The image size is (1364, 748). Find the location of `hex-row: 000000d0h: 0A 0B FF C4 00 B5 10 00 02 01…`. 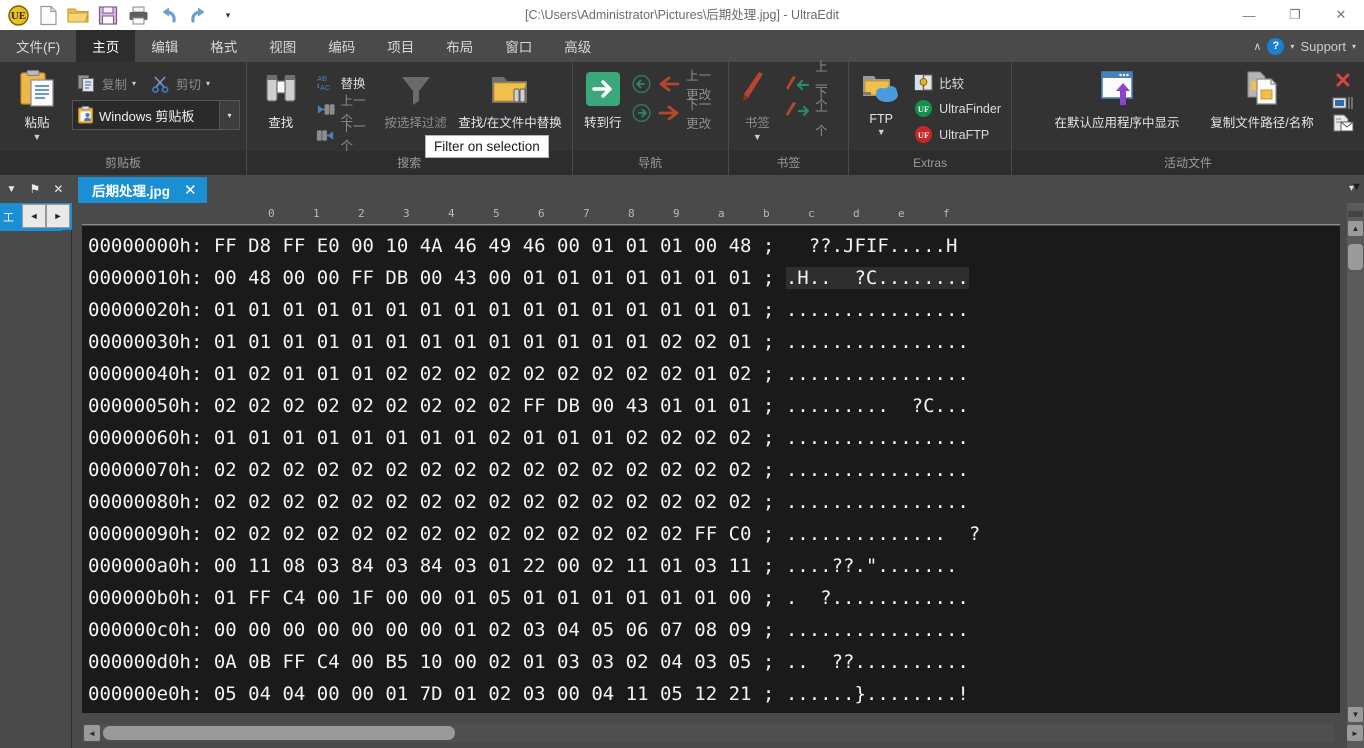

hex-row: 000000d0h: 0A 0B FF C4 00 B5 10 00 02 01… is located at coordinates (714, 662).